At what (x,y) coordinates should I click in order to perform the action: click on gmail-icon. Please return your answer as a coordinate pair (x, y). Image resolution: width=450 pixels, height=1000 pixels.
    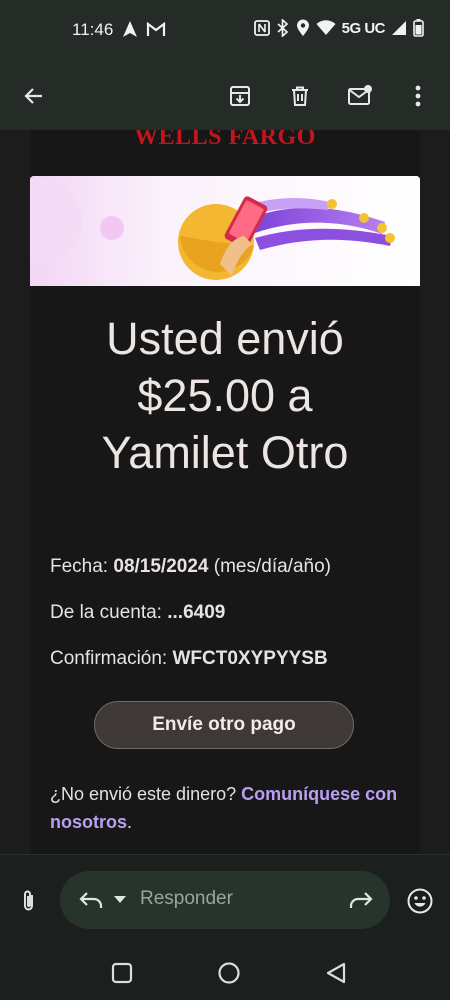
    Looking at the image, I should click on (156, 28).